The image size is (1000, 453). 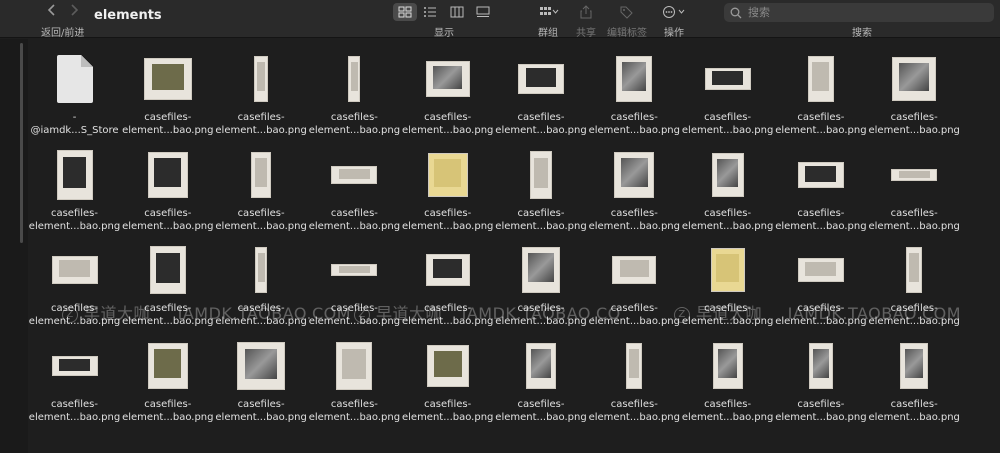 I want to click on gallery-view-button, so click(x=483, y=12).